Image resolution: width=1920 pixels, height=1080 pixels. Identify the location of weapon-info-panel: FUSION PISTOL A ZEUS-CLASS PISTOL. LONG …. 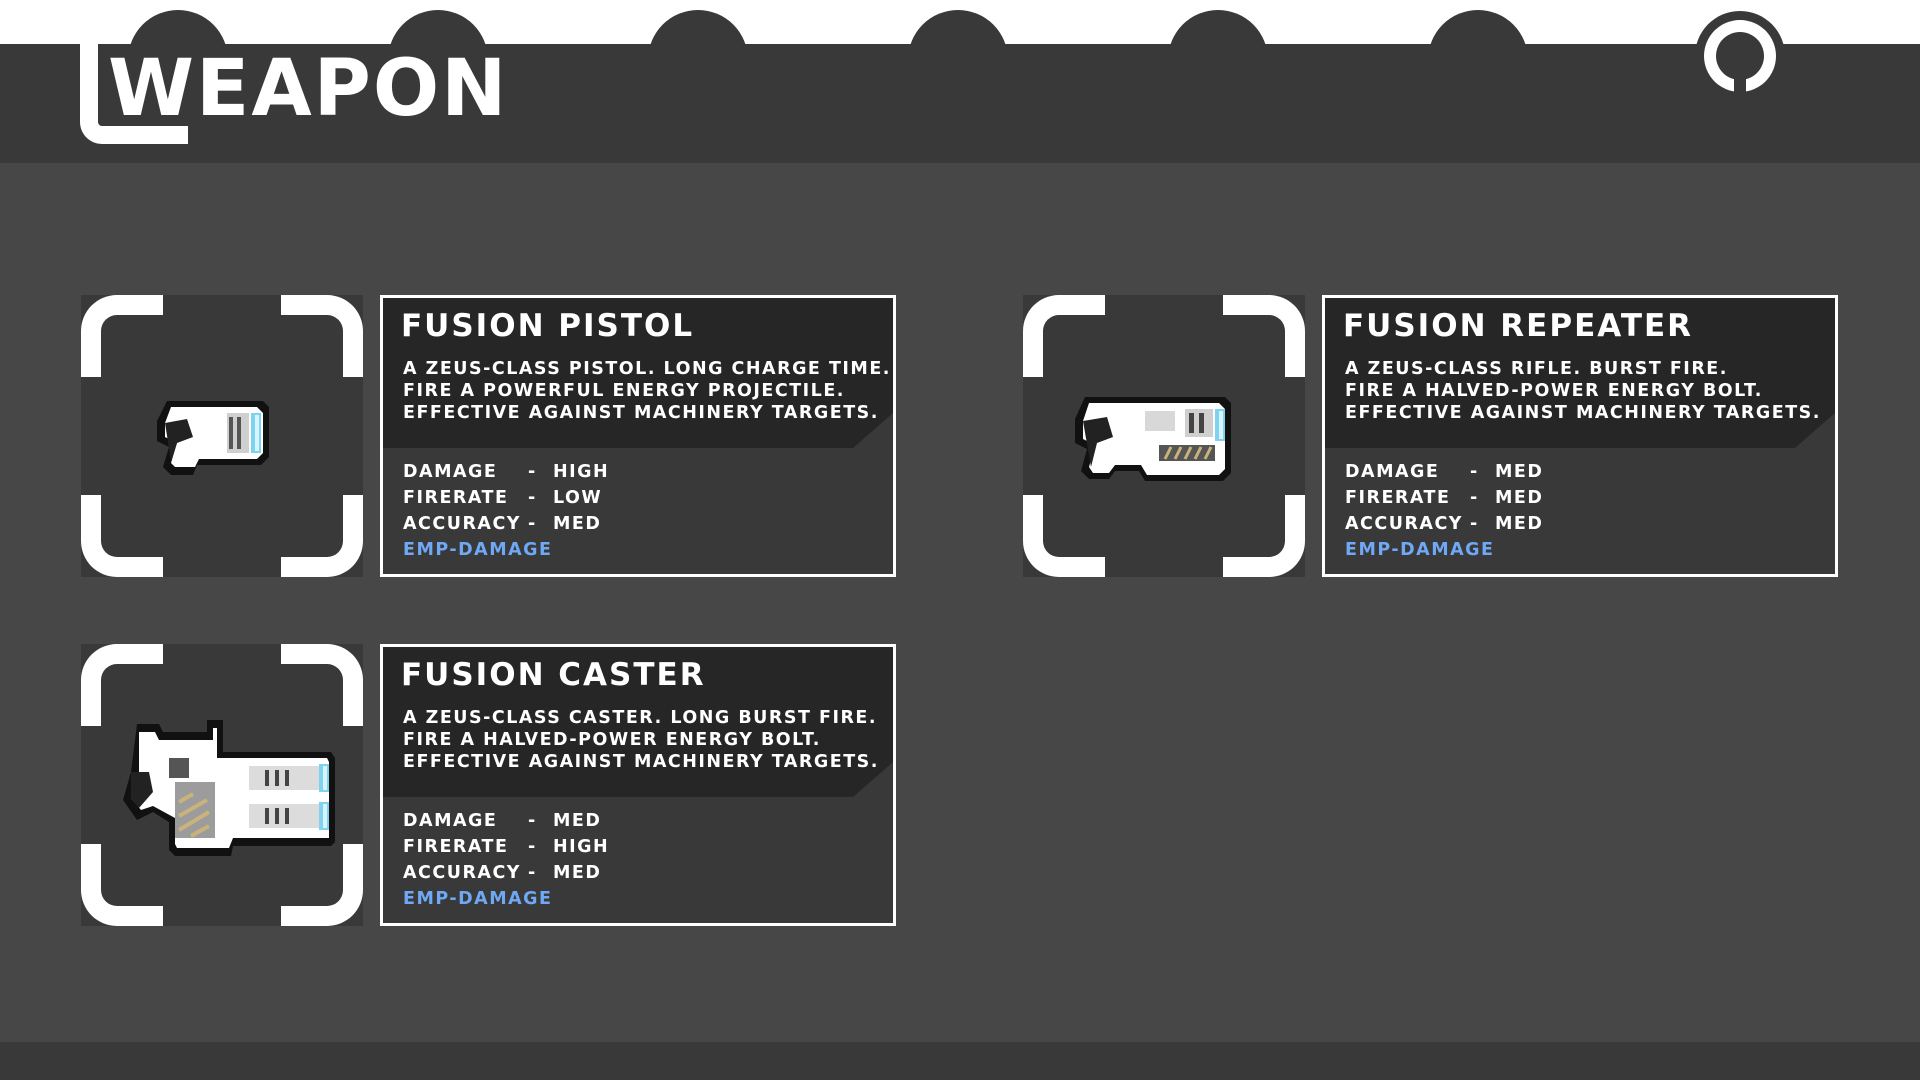
(638, 436).